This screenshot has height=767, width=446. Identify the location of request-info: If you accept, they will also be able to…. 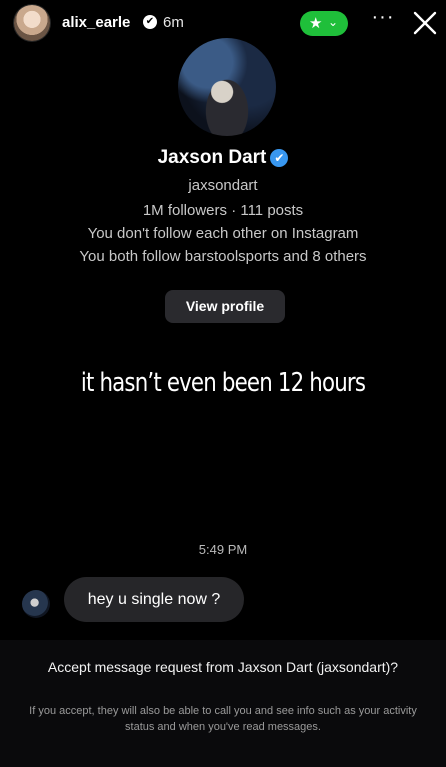
(223, 719).